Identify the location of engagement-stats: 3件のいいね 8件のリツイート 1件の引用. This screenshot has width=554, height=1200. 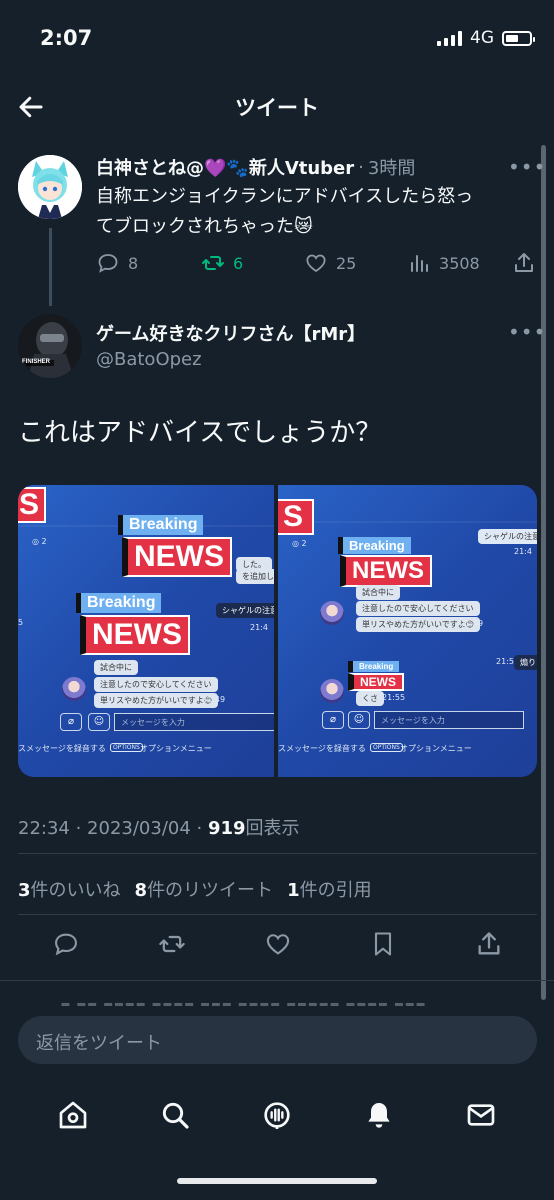
(195, 889).